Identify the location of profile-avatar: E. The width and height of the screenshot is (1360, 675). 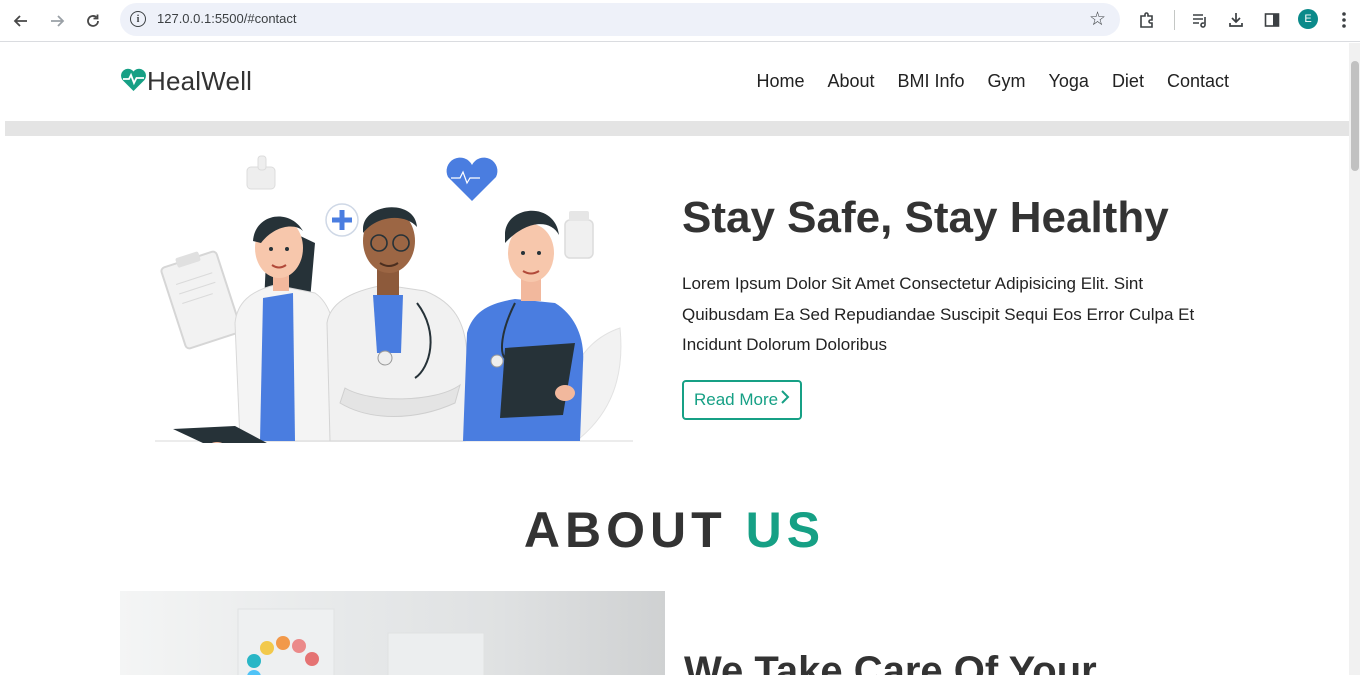
(1308, 19).